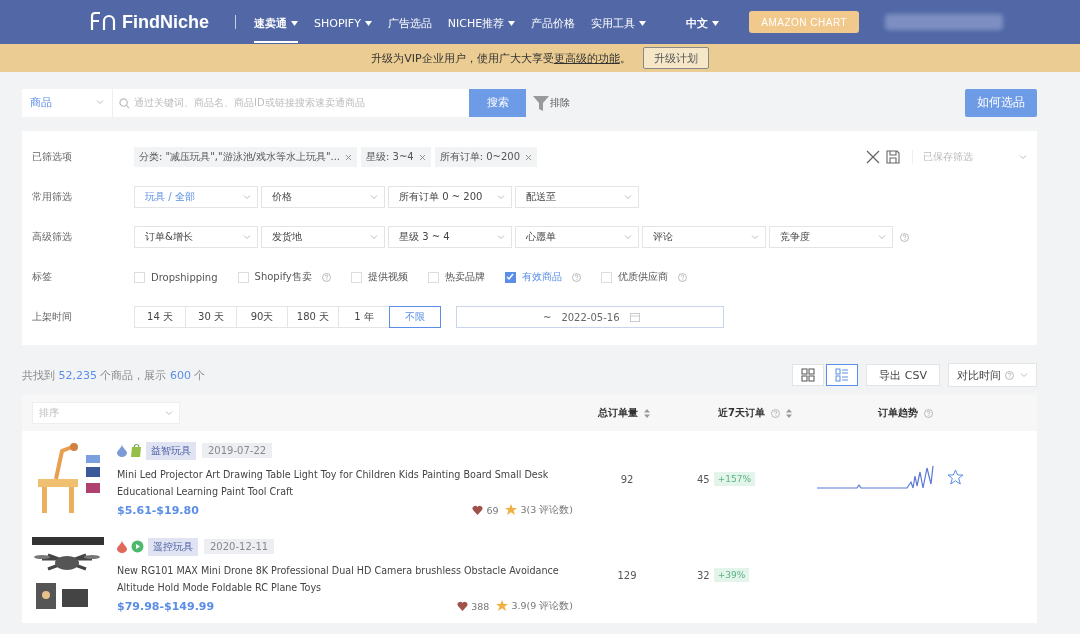 The height and width of the screenshot is (634, 1080). What do you see at coordinates (893, 157) in the screenshot?
I see `save-icon` at bounding box center [893, 157].